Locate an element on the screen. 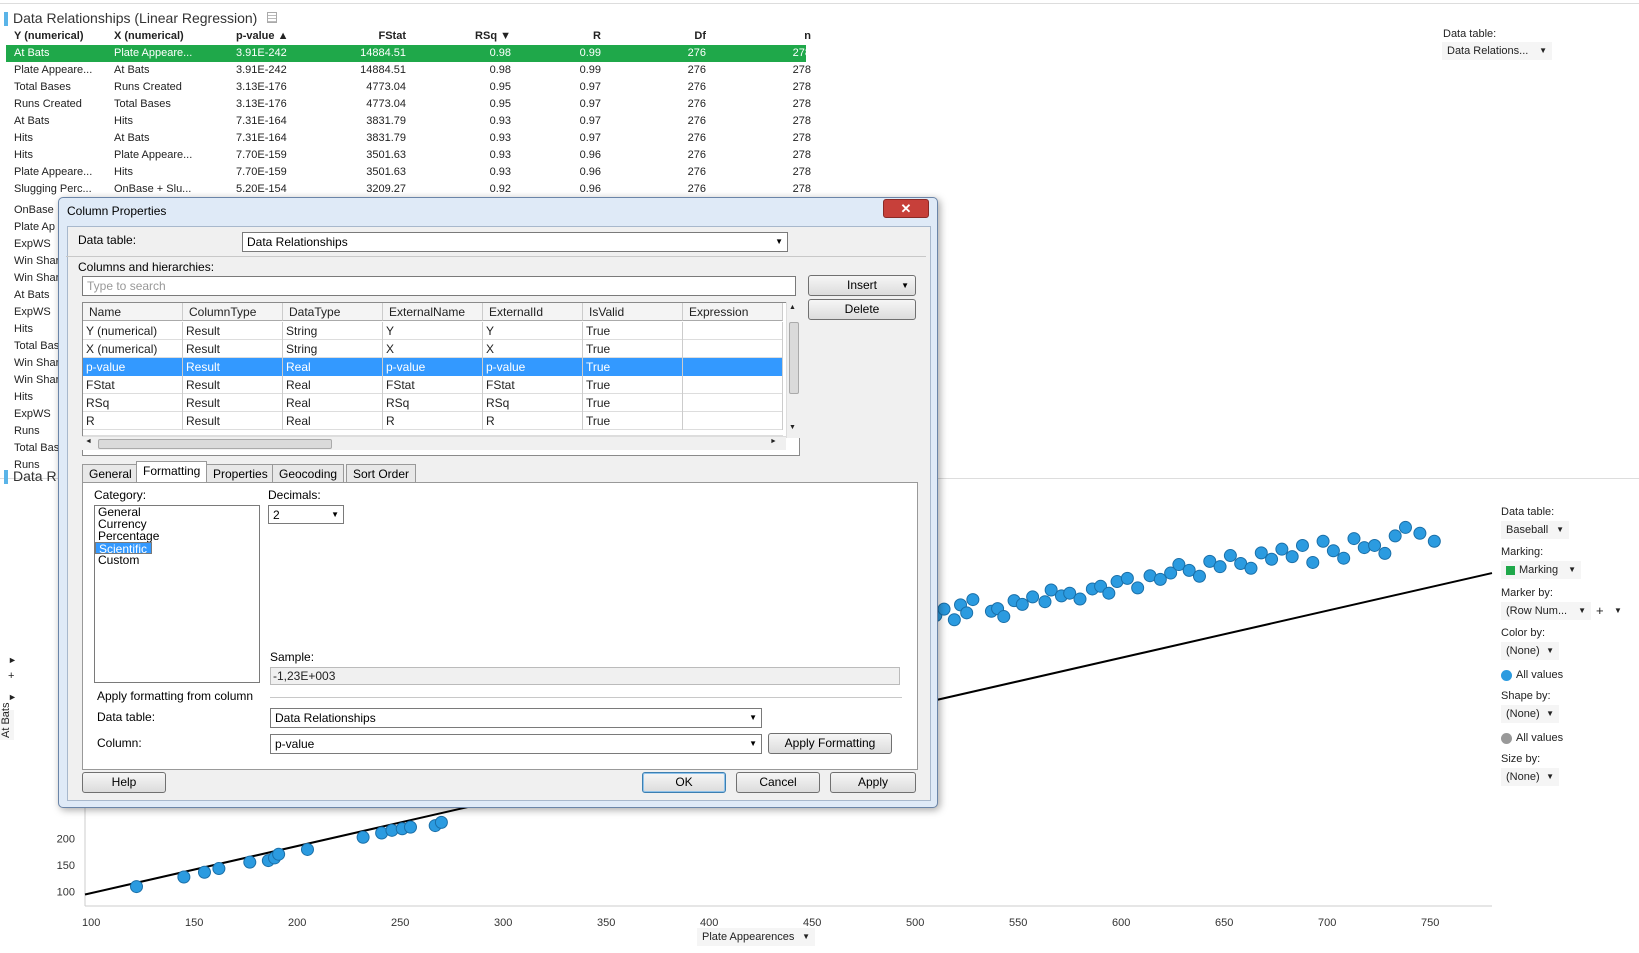 This screenshot has width=1639, height=953. top-data-table-dropdown: Data Relations... ▼ is located at coordinates (1497, 51).